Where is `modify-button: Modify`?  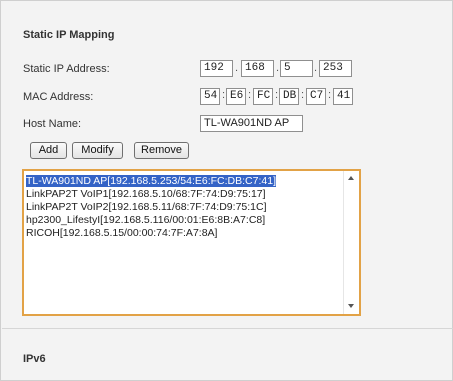
modify-button: Modify is located at coordinates (97, 150).